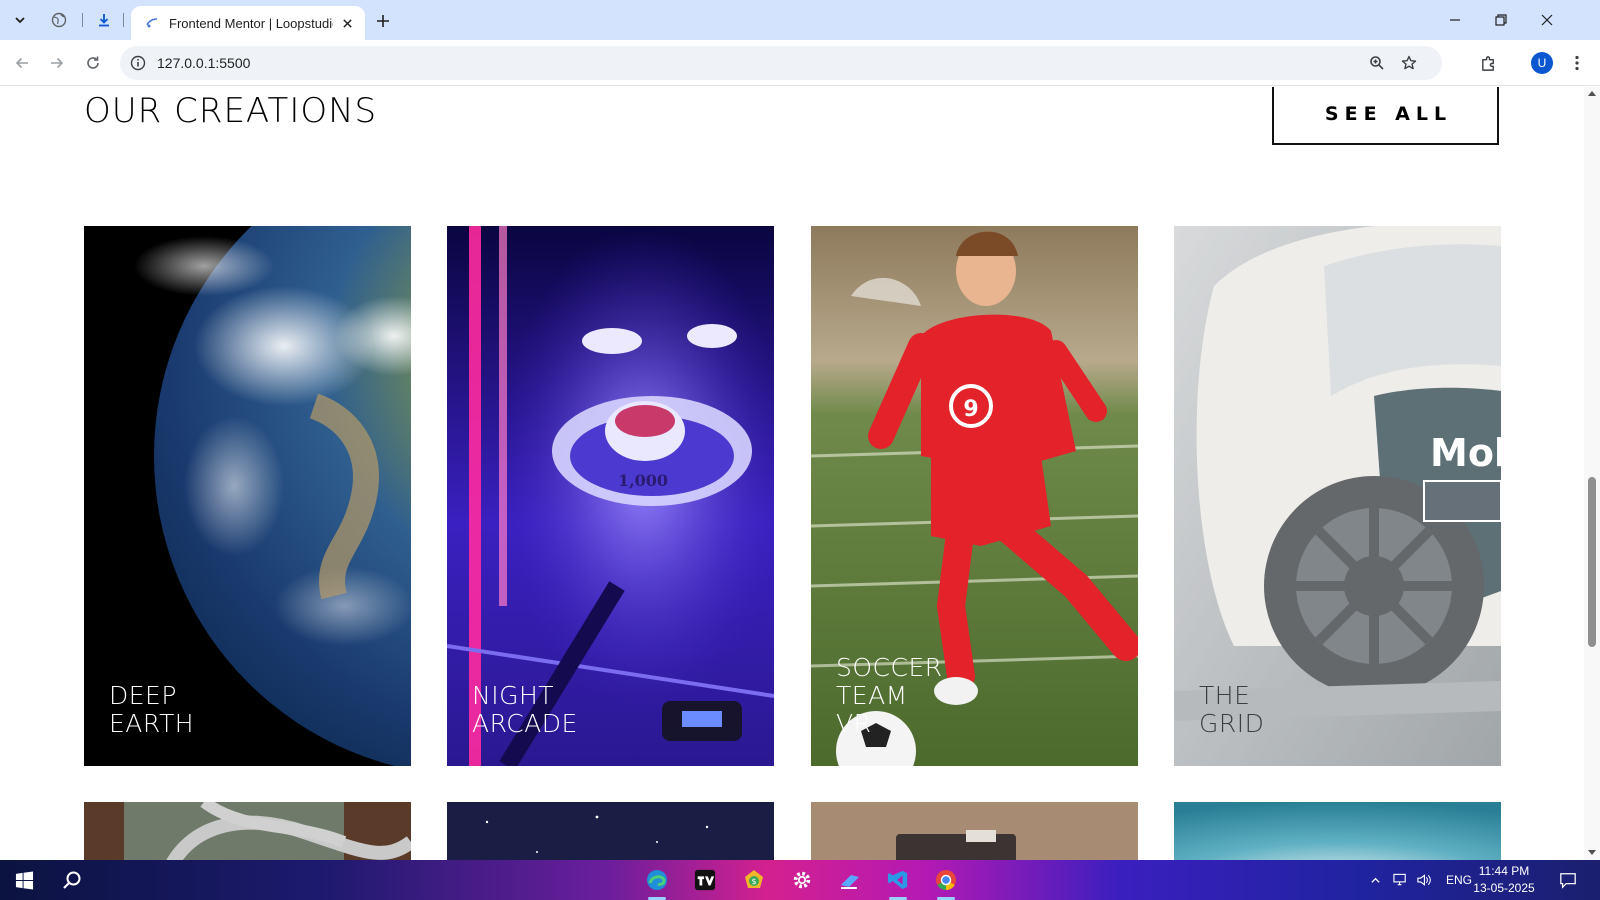 The image size is (1600, 900). I want to click on volume-icon, so click(1423, 880).